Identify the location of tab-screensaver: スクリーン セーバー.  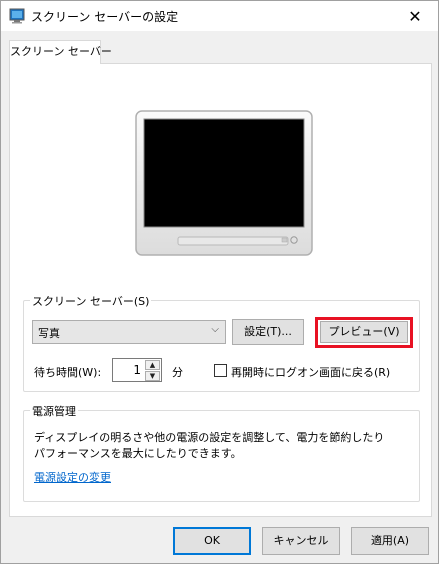
(60, 52).